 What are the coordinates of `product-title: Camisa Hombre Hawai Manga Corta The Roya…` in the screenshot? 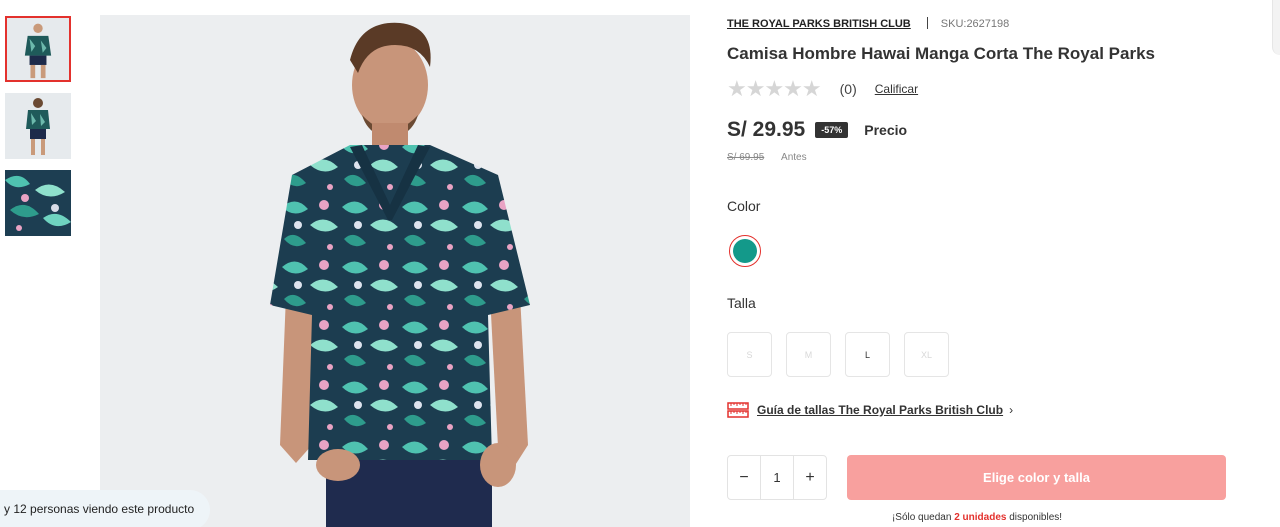 It's located at (941, 53).